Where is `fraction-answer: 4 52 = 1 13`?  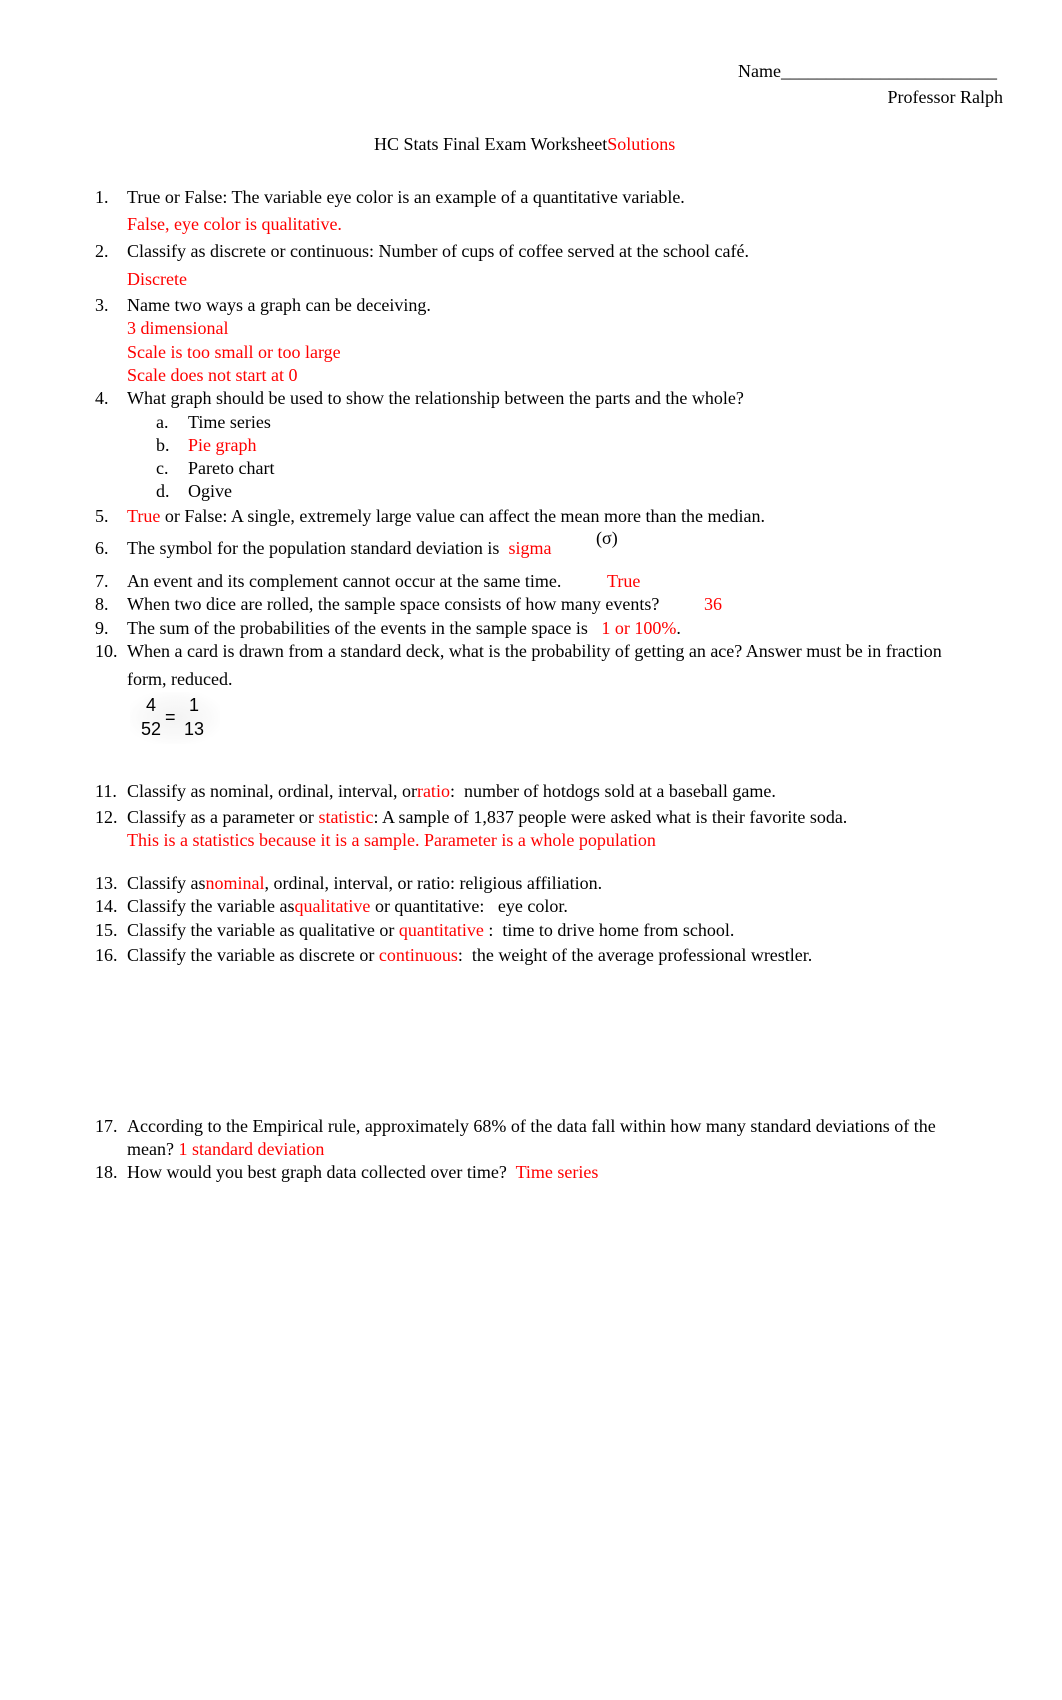
fraction-answer: 4 52 = 1 13 is located at coordinates (175, 718).